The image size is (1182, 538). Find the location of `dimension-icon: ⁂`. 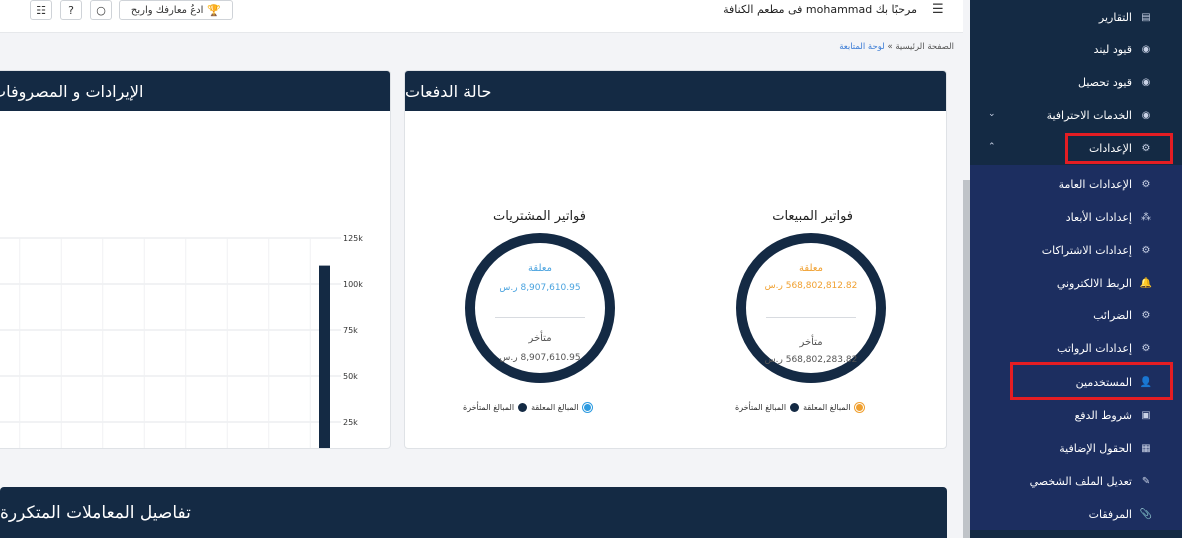

dimension-icon: ⁂ is located at coordinates (1146, 217).